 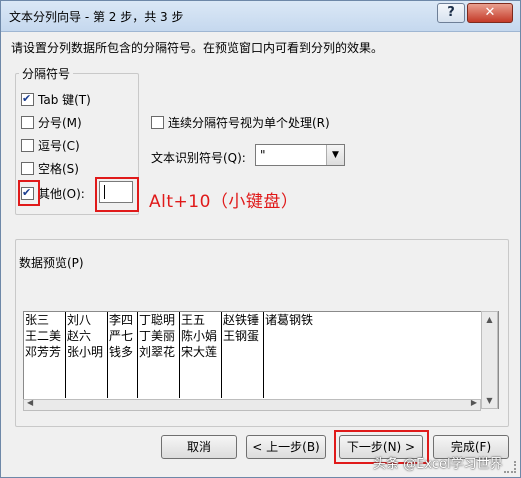 What do you see at coordinates (117, 194) in the screenshot?
I see `other-input-highlight` at bounding box center [117, 194].